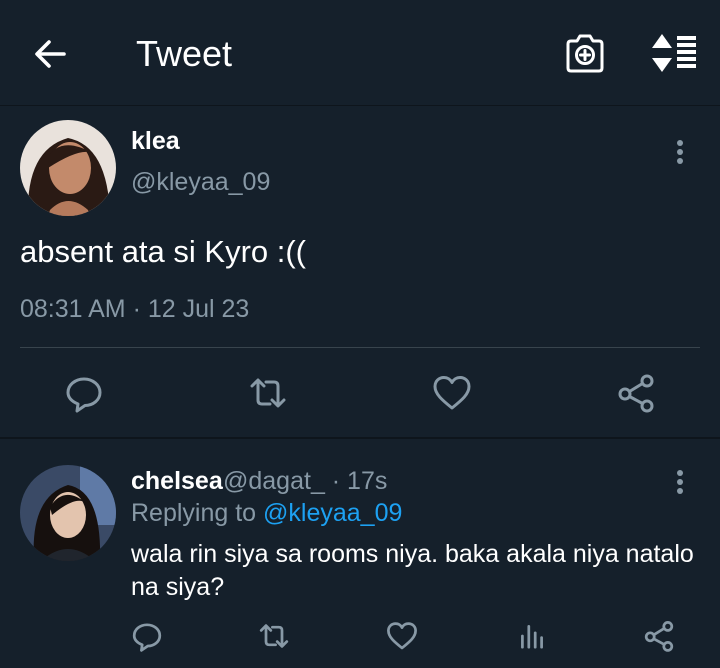  What do you see at coordinates (184, 53) in the screenshot?
I see `page-title: Tweet` at bounding box center [184, 53].